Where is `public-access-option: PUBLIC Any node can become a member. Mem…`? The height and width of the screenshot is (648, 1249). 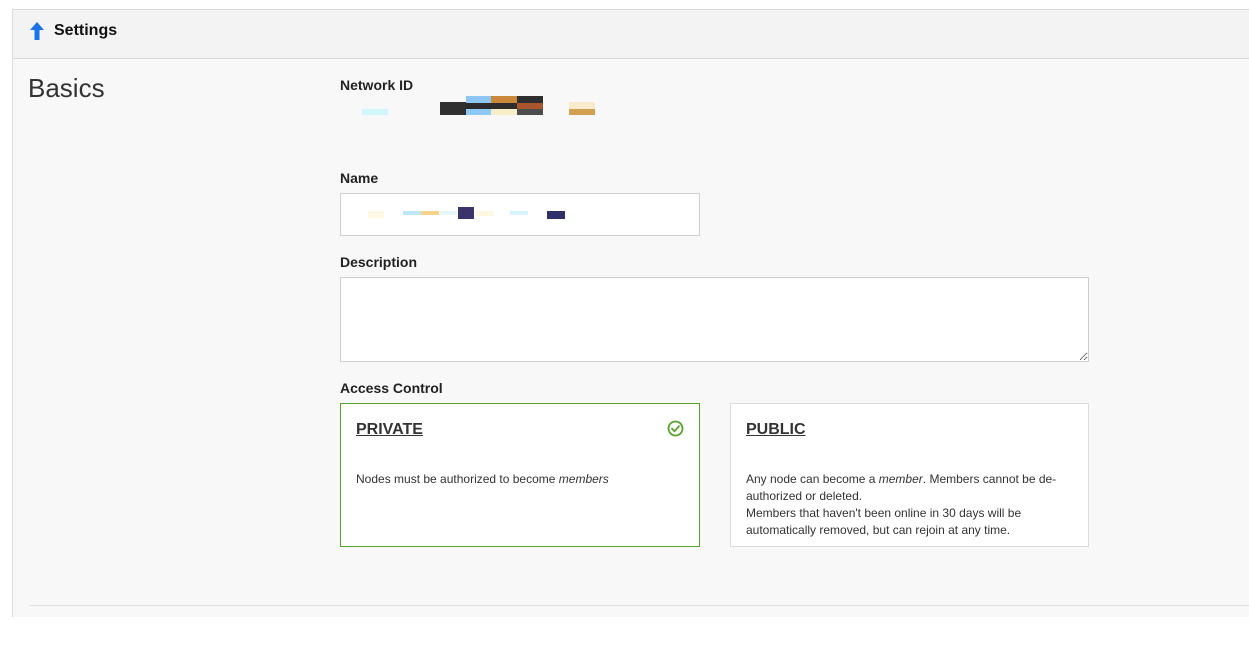 public-access-option: PUBLIC Any node can become a member. Mem… is located at coordinates (909, 475).